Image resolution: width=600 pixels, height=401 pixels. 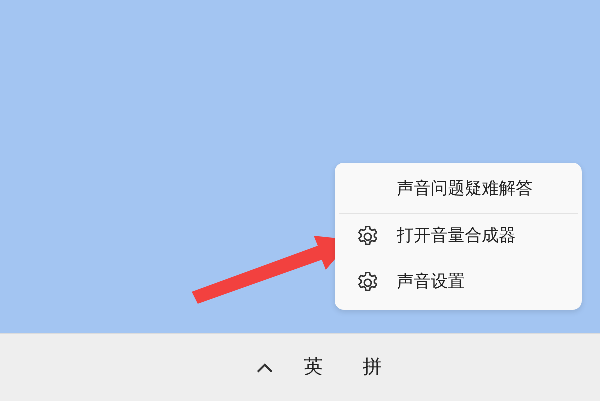 I want to click on menu-item: 声音设置, so click(x=458, y=283).